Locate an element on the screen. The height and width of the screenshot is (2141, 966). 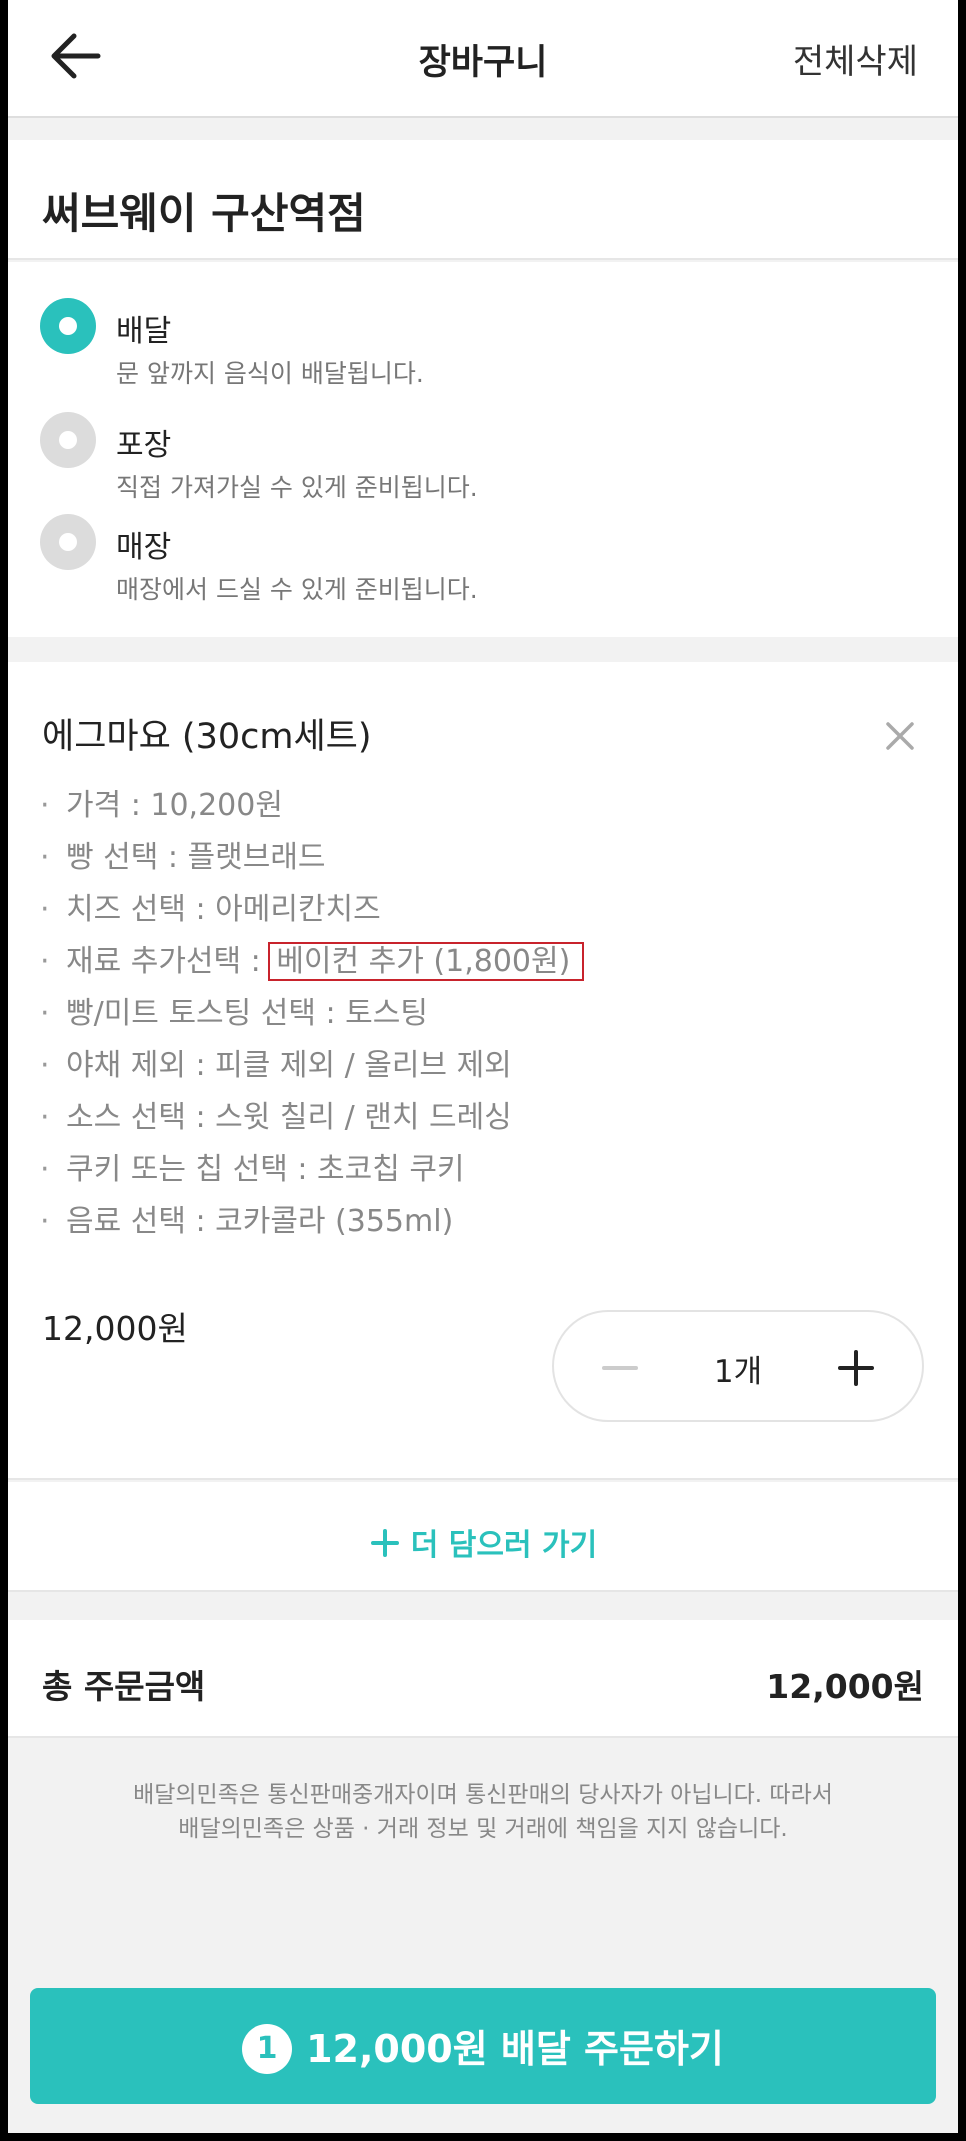
item-option: · 치즈 선택 : 아메리칸치즈 is located at coordinates (210, 909).